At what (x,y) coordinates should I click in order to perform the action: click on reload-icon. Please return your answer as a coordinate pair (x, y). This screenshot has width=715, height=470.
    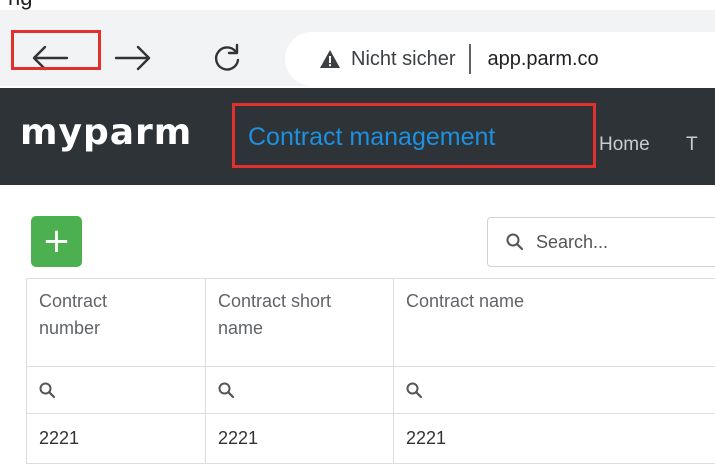
    Looking at the image, I should click on (227, 57).